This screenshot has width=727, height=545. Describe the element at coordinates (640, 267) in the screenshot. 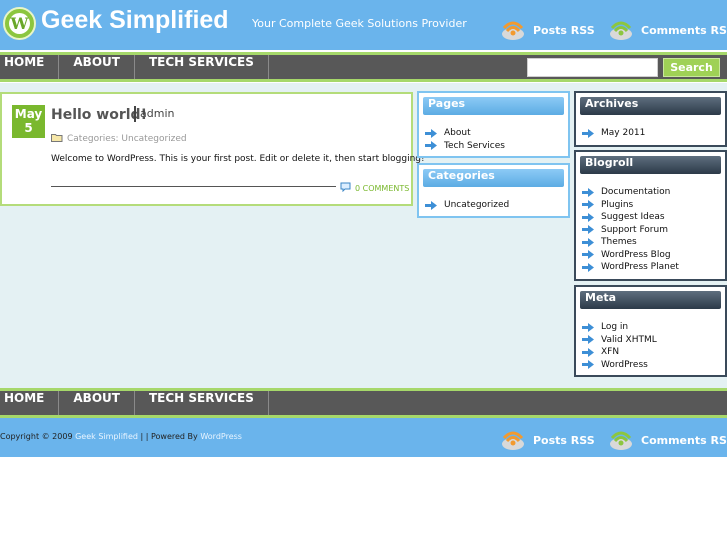

I see `blogroll-item-label: WordPress Planet` at that location.